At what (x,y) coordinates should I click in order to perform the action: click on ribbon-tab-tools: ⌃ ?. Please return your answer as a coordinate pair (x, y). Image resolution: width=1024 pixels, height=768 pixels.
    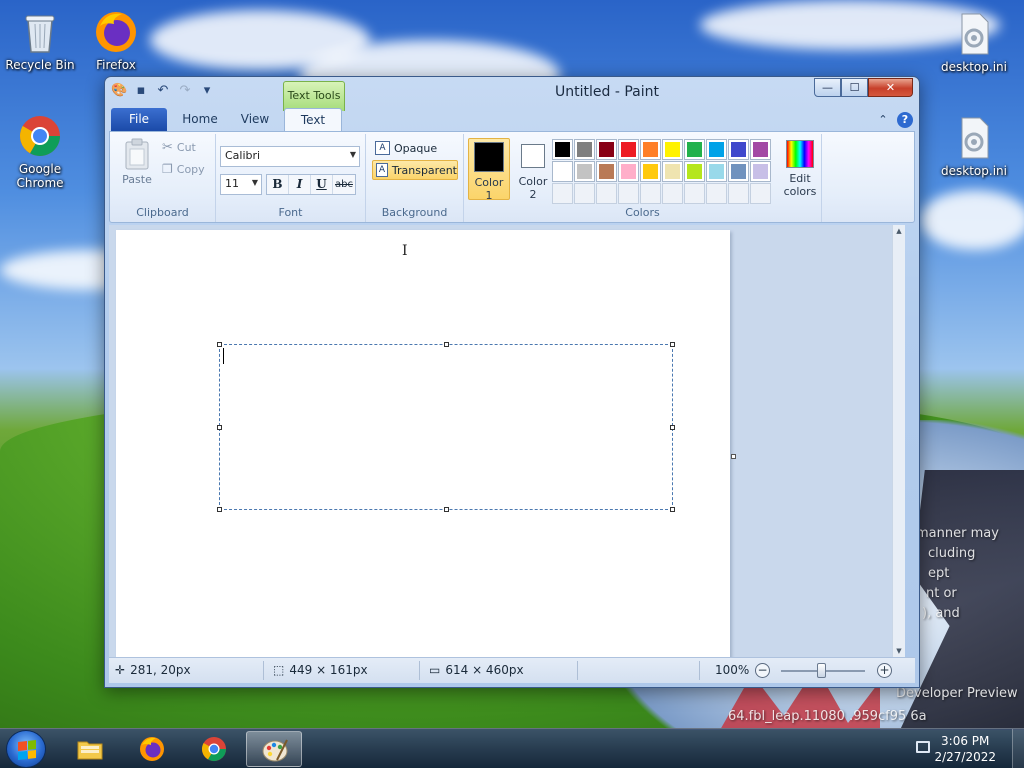
    Looking at the image, I should click on (894, 120).